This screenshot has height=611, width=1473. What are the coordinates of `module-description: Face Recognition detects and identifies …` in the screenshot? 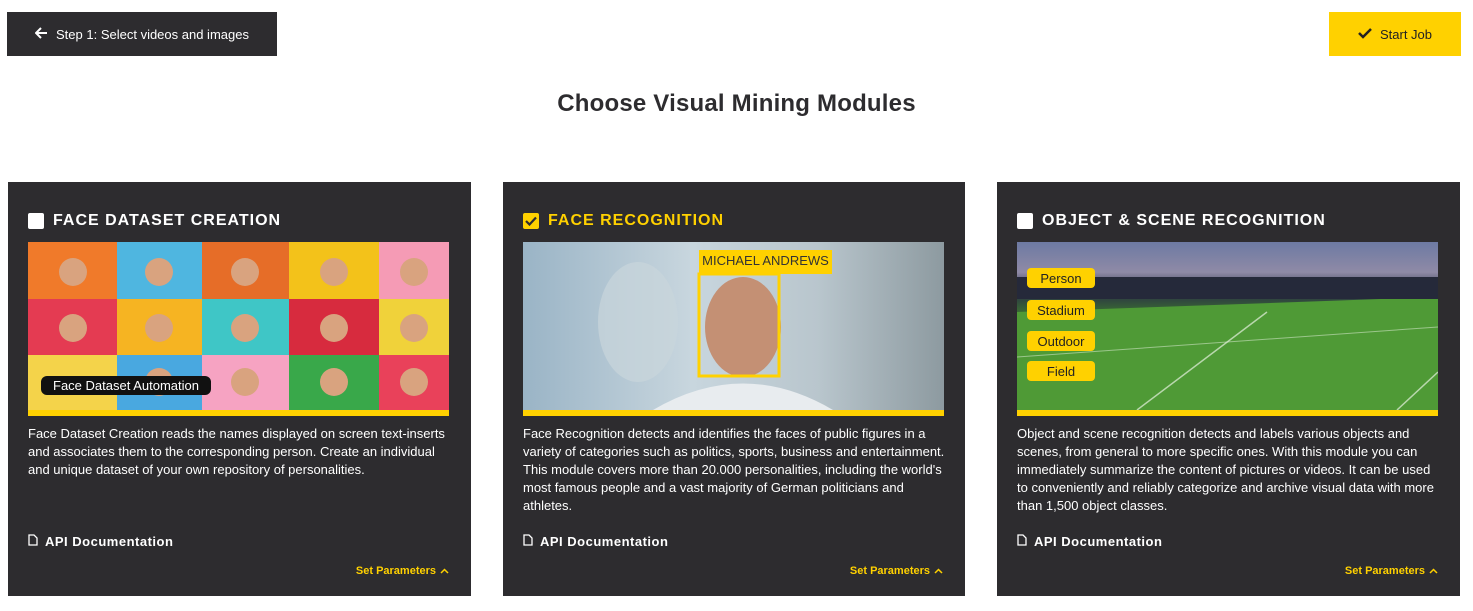 It's located at (734, 469).